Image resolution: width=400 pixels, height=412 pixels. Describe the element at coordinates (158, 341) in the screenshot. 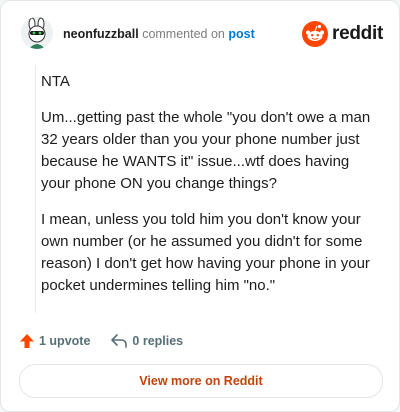

I see `replies-count: 0 replies` at that location.